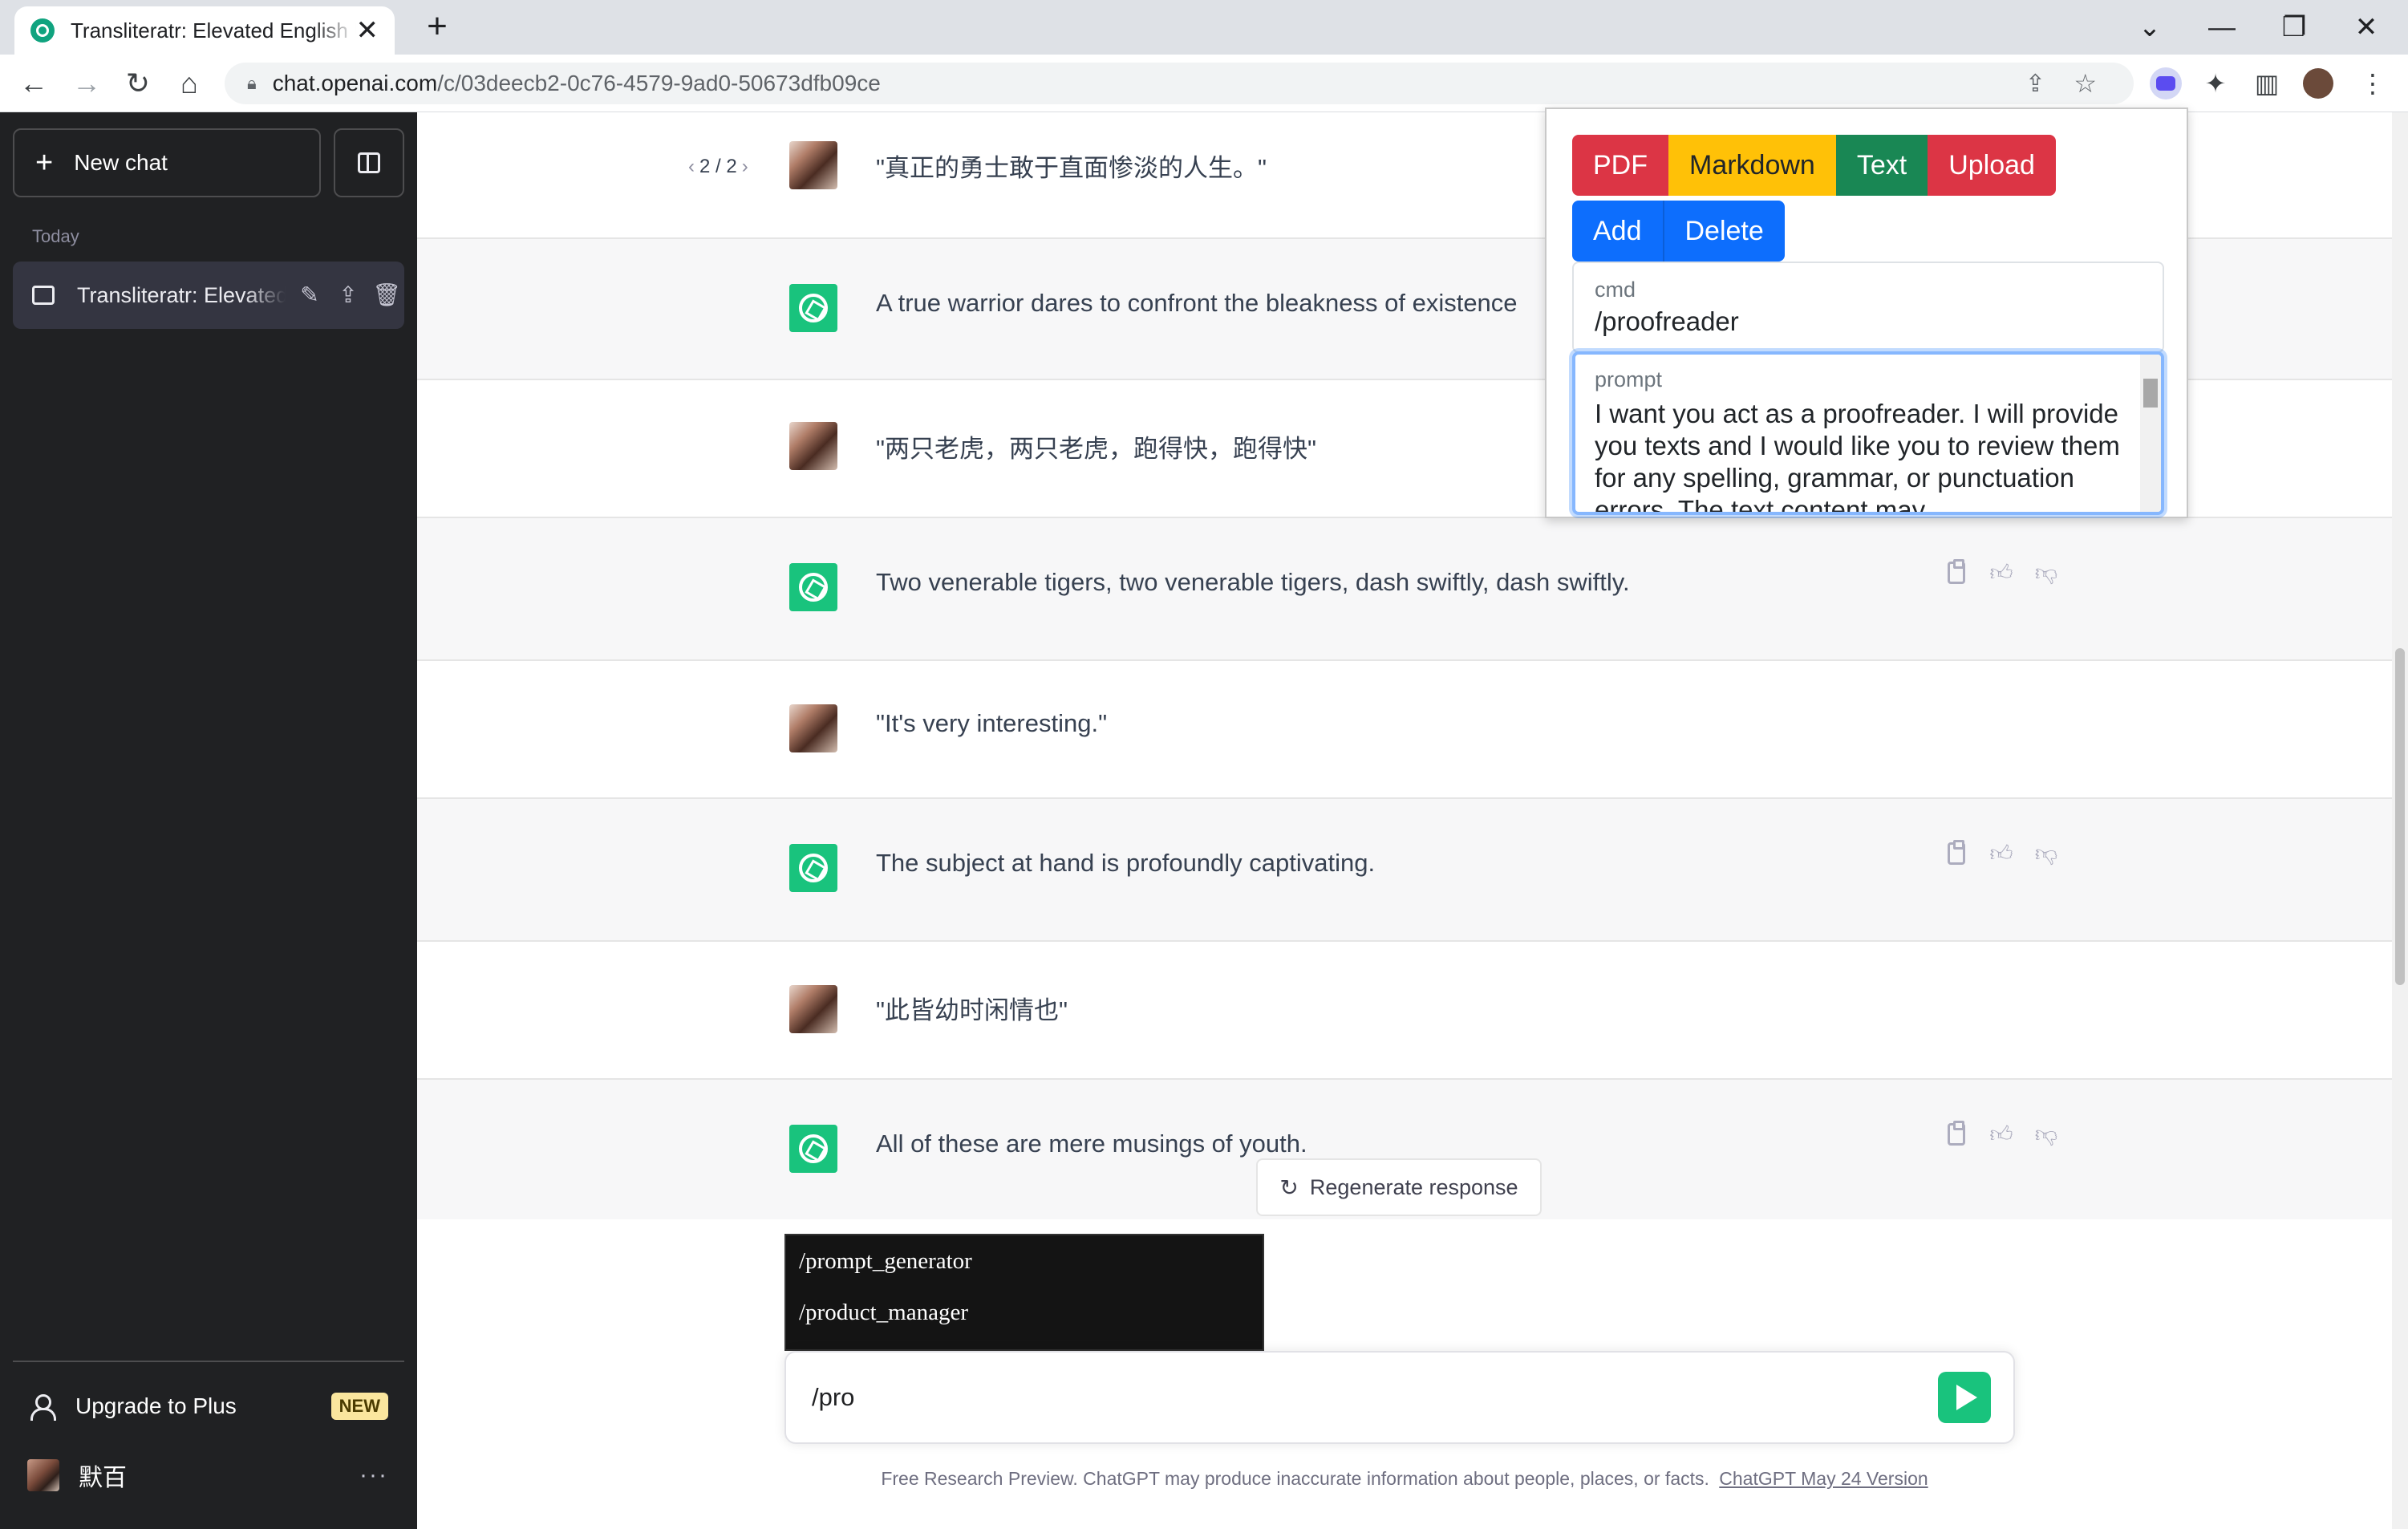 This screenshot has height=1529, width=2408. I want to click on send-button, so click(1964, 1397).